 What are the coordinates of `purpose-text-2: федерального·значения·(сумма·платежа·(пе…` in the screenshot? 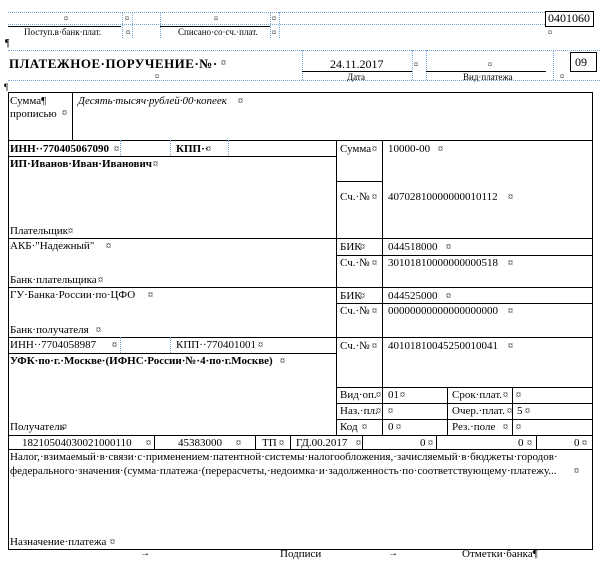 It's located at (283, 471).